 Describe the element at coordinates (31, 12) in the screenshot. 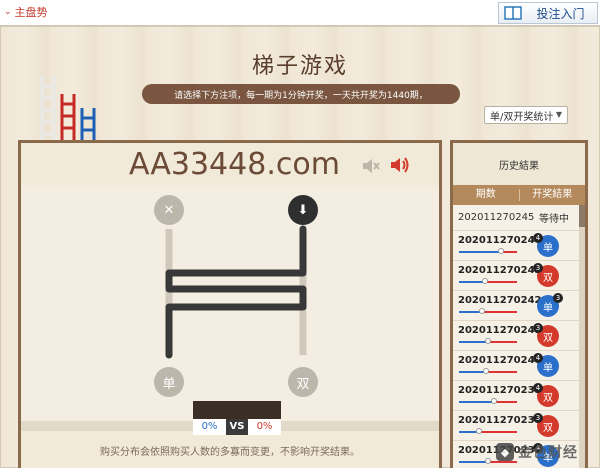

I see `main-trend-label: 主盘势` at that location.